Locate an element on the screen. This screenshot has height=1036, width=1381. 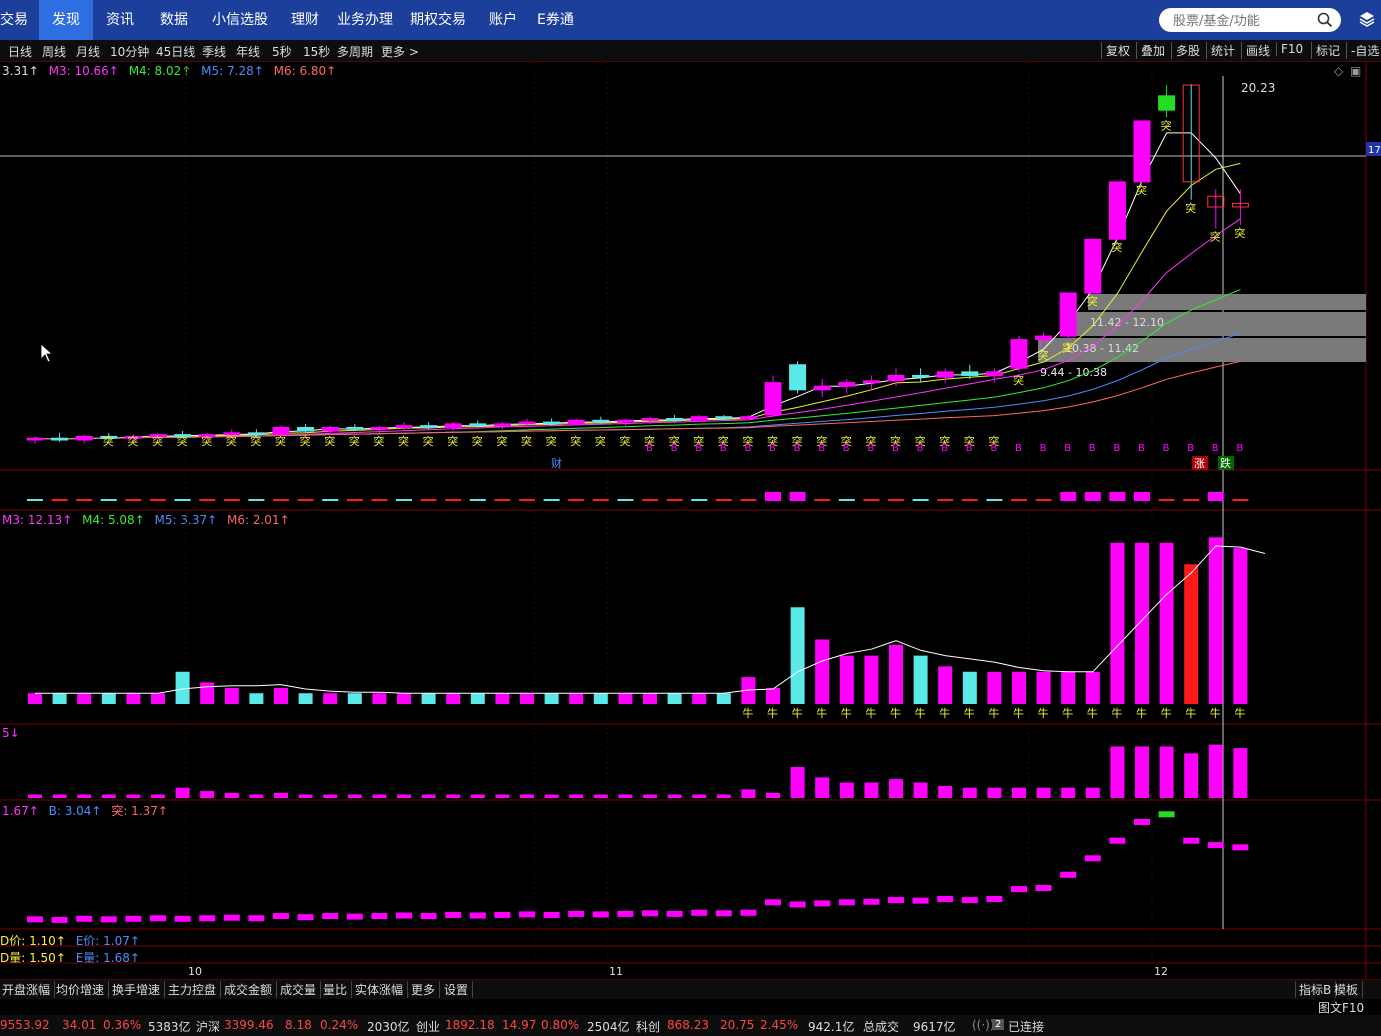
tab-volume: 成交量 is located at coordinates (301, 989).